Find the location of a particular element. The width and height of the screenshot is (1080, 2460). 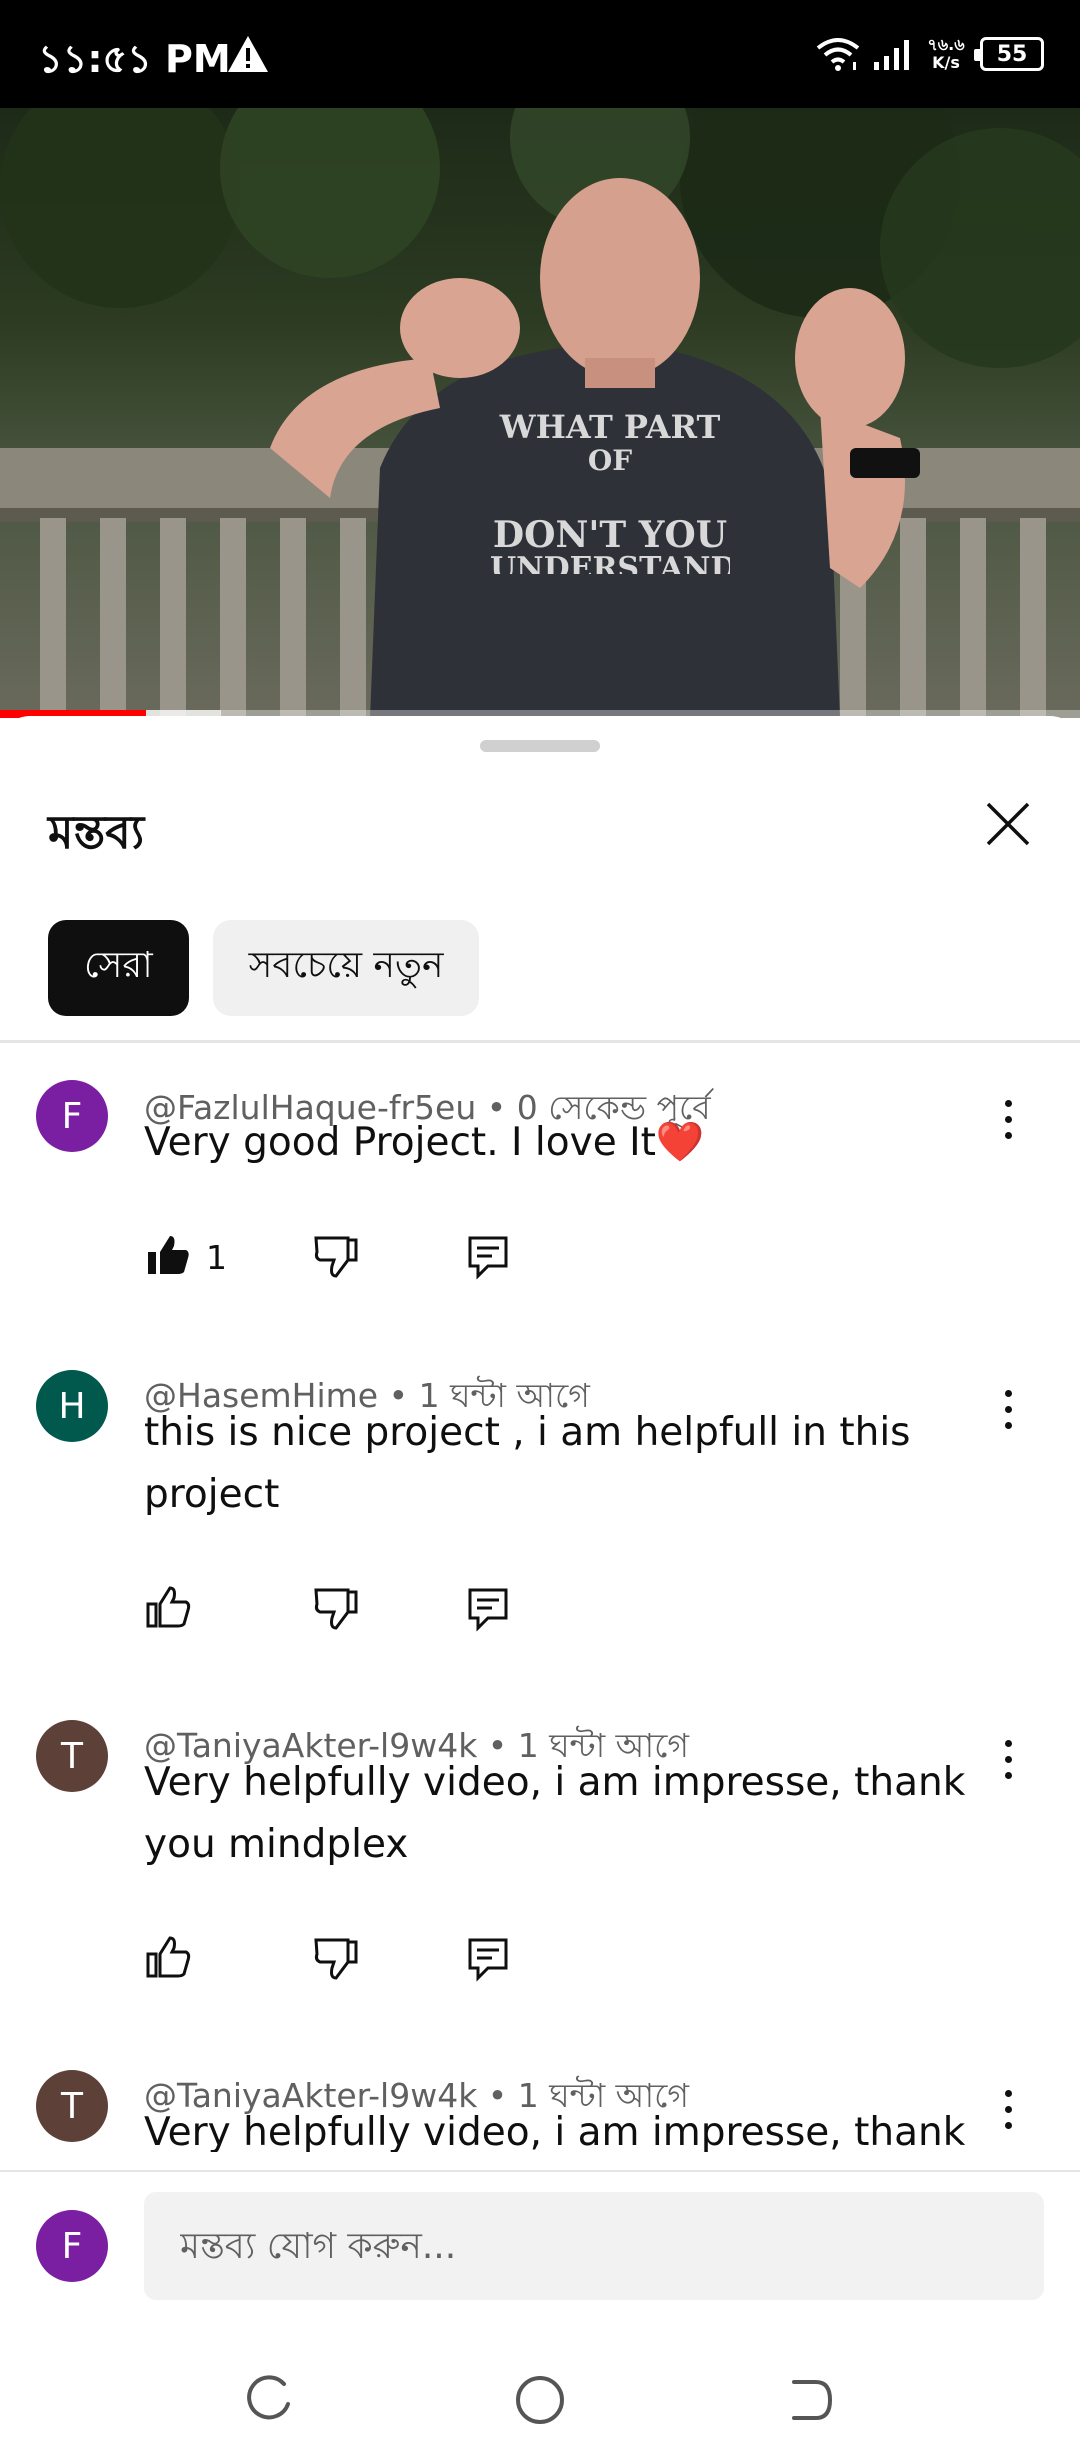

shirt-line-1: WHAT PART is located at coordinates (610, 427).